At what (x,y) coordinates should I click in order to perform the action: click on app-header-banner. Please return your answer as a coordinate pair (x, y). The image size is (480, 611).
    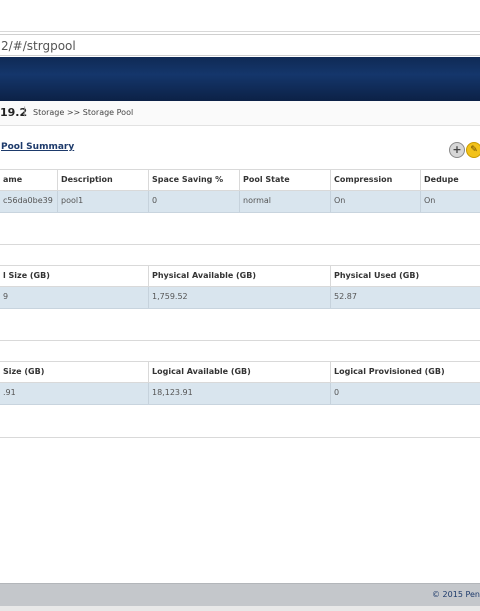
    Looking at the image, I should click on (240, 79).